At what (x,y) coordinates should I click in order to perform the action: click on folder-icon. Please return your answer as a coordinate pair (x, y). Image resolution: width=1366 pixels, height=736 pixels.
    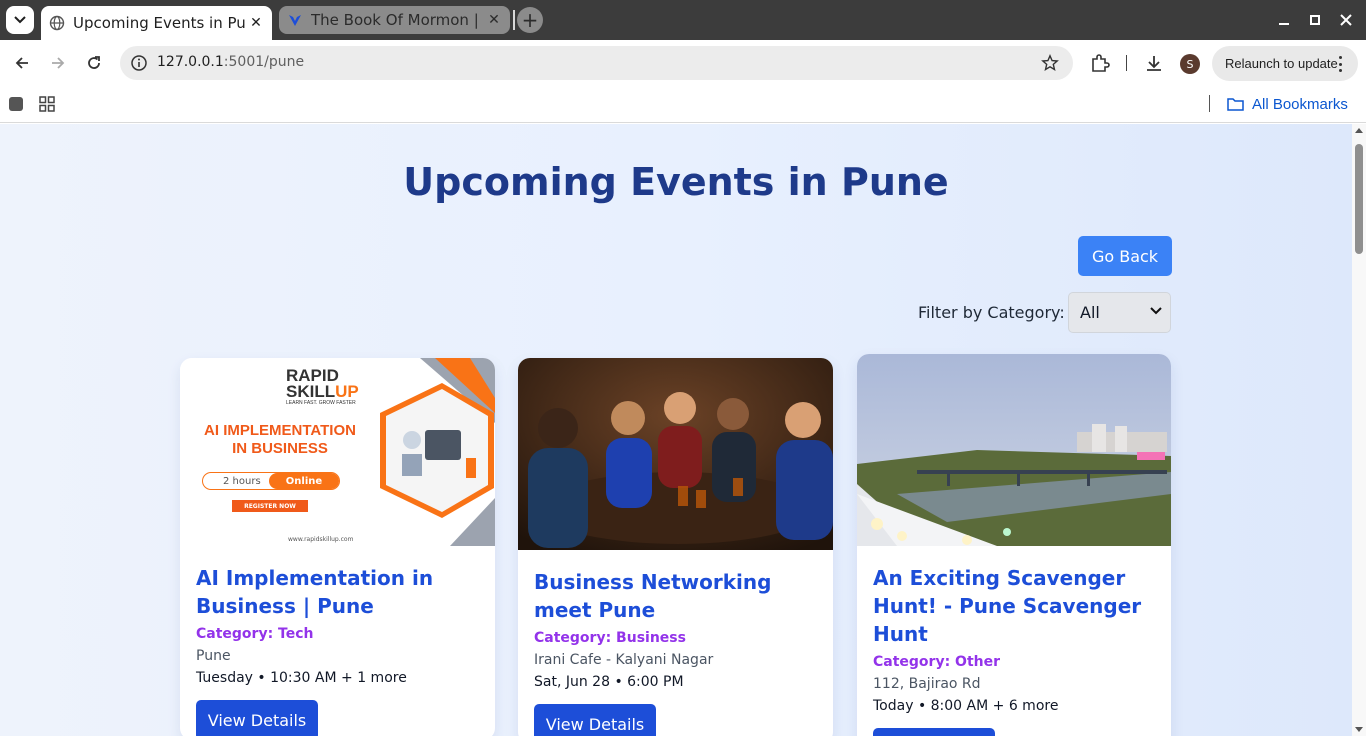
    Looking at the image, I should click on (1235, 104).